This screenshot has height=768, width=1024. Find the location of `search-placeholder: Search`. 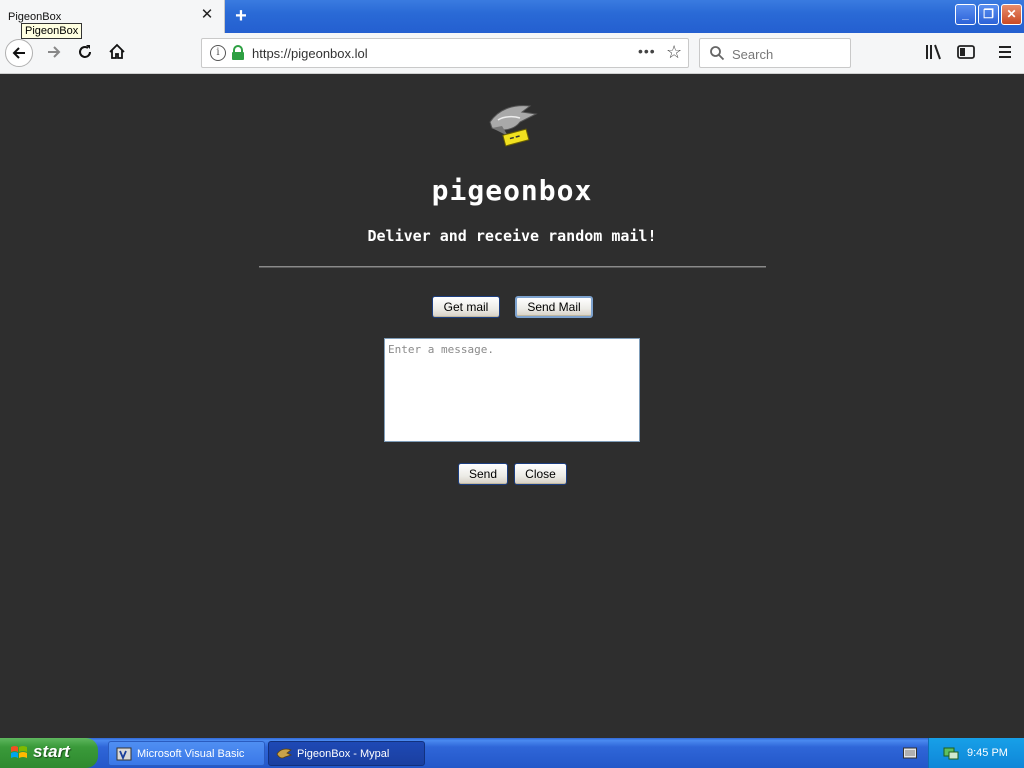

search-placeholder: Search is located at coordinates (753, 54).